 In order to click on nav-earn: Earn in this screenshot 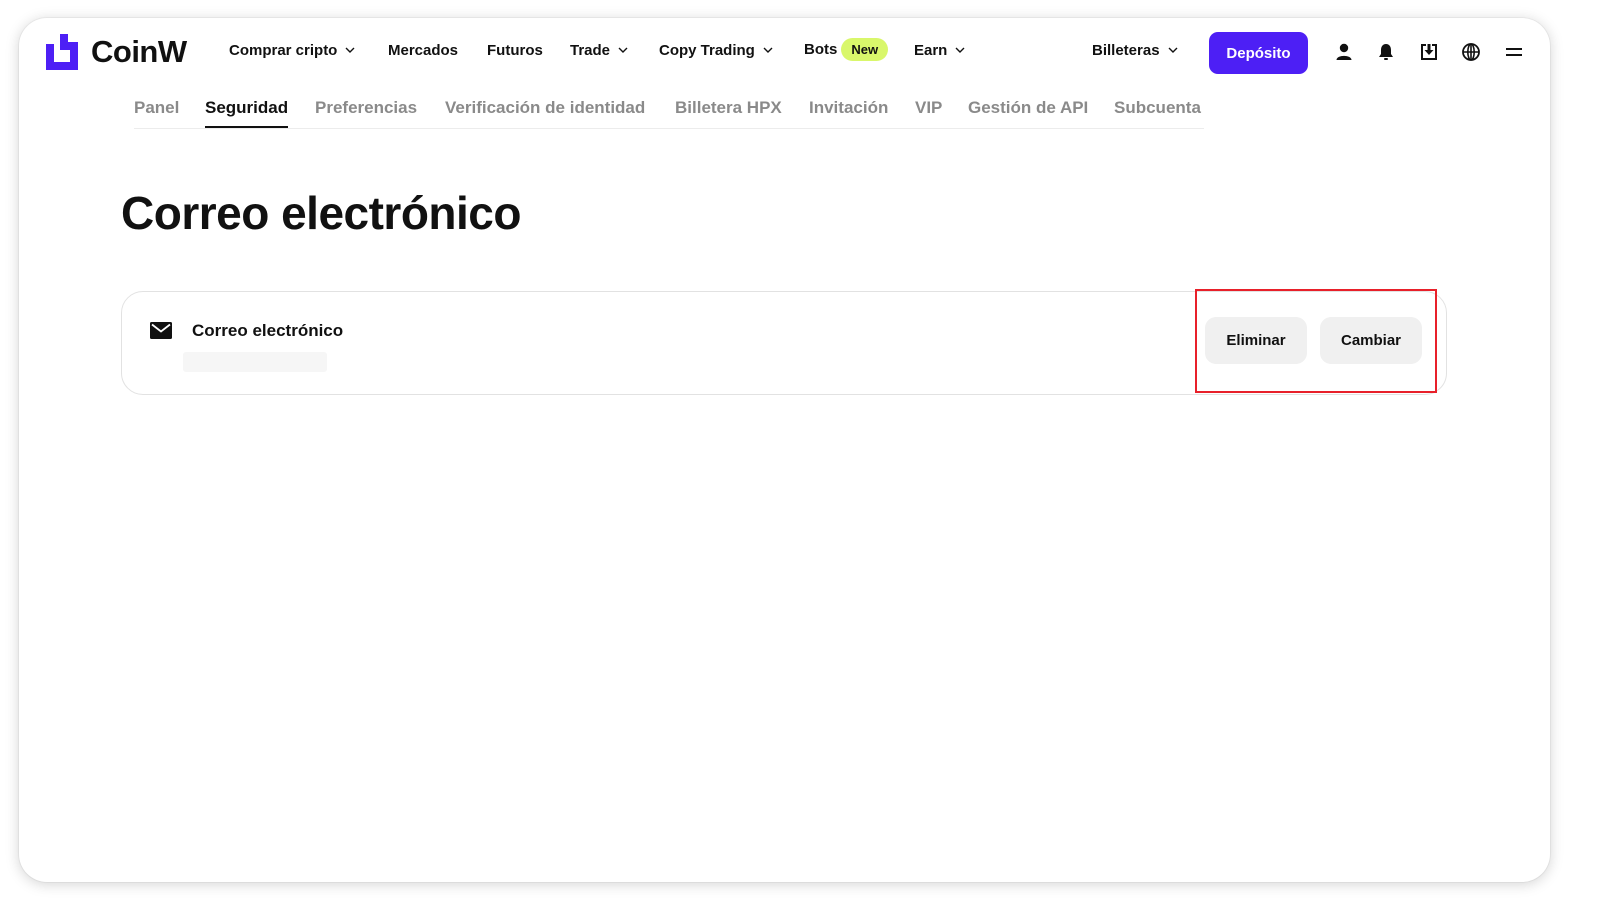, I will do `click(939, 50)`.